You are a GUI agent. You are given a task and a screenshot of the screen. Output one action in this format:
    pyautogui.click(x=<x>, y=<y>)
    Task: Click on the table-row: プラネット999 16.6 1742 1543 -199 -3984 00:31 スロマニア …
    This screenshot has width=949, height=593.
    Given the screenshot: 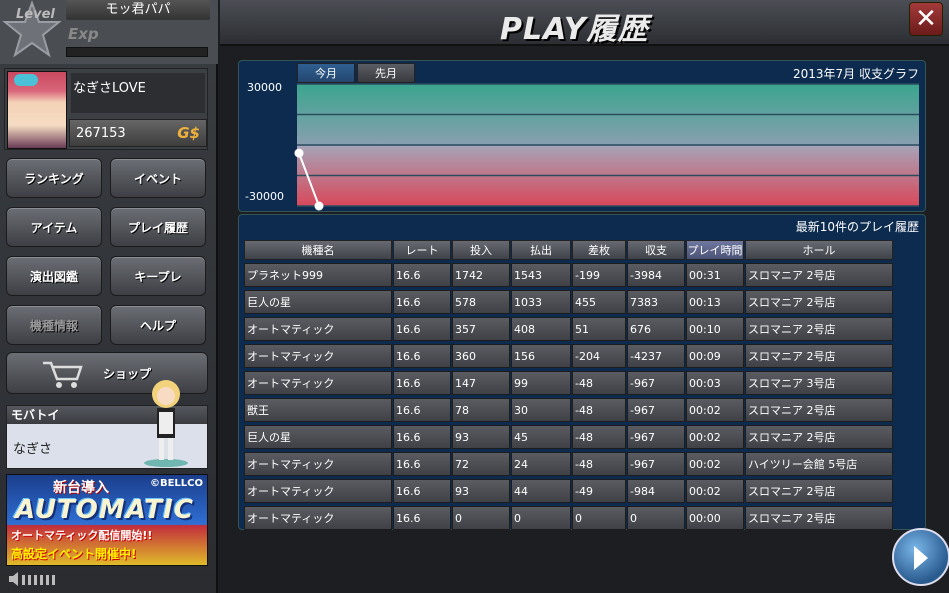 What is the action you would take?
    pyautogui.click(x=568, y=275)
    